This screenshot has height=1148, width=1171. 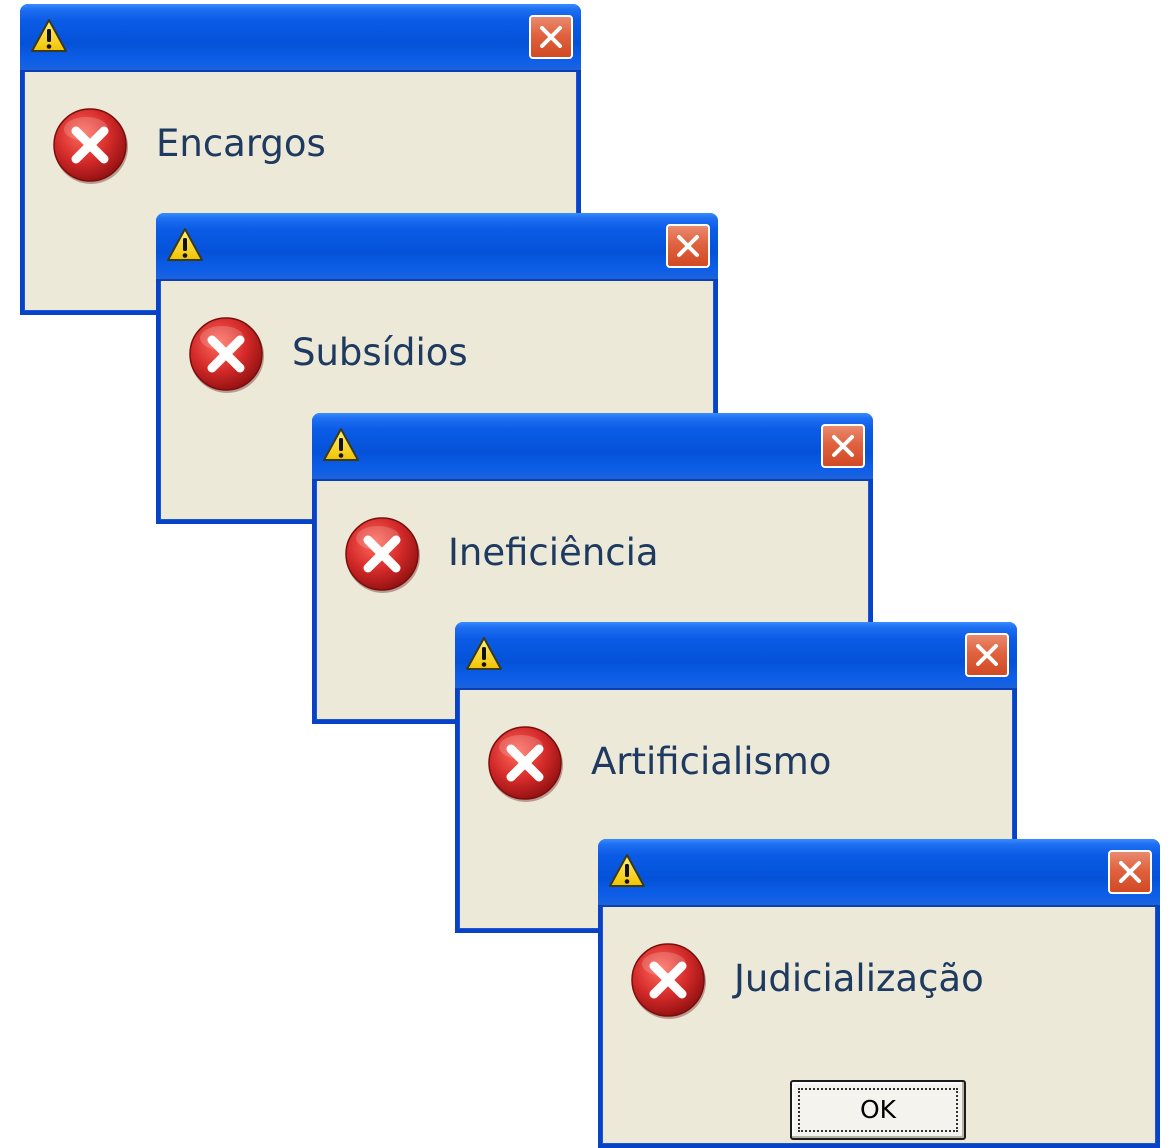 What do you see at coordinates (380, 352) in the screenshot?
I see `error-message: Subsídios` at bounding box center [380, 352].